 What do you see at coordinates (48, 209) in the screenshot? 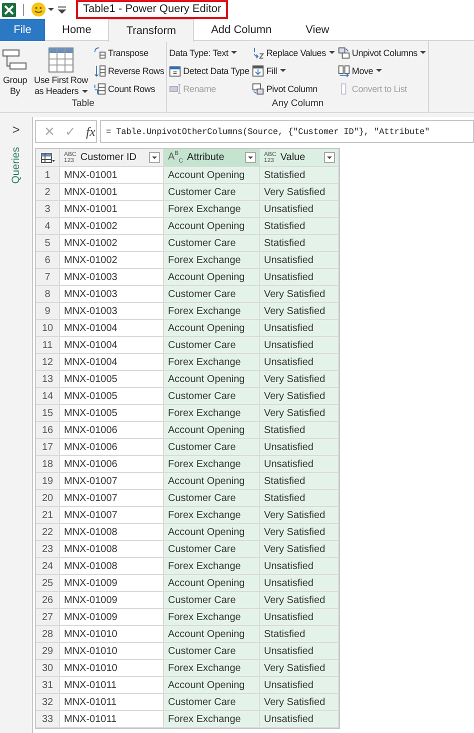
I see `row-number: 3` at bounding box center [48, 209].